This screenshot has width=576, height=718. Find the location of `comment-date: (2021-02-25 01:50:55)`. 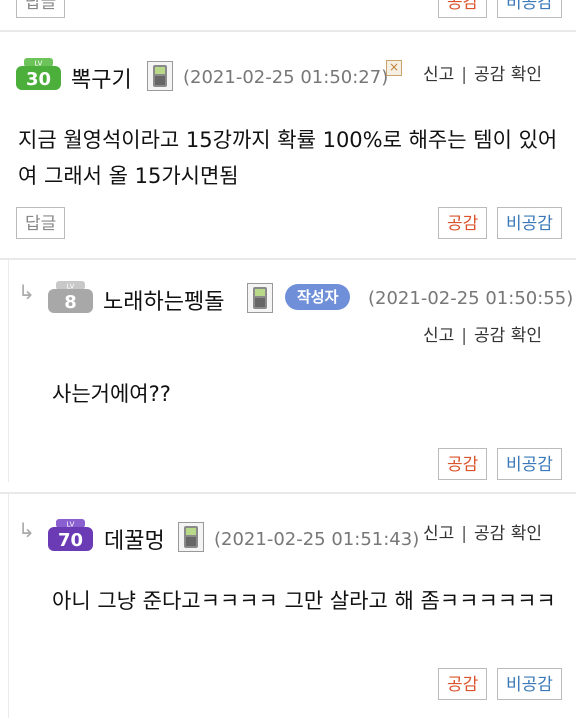

comment-date: (2021-02-25 01:50:55) is located at coordinates (471, 298).